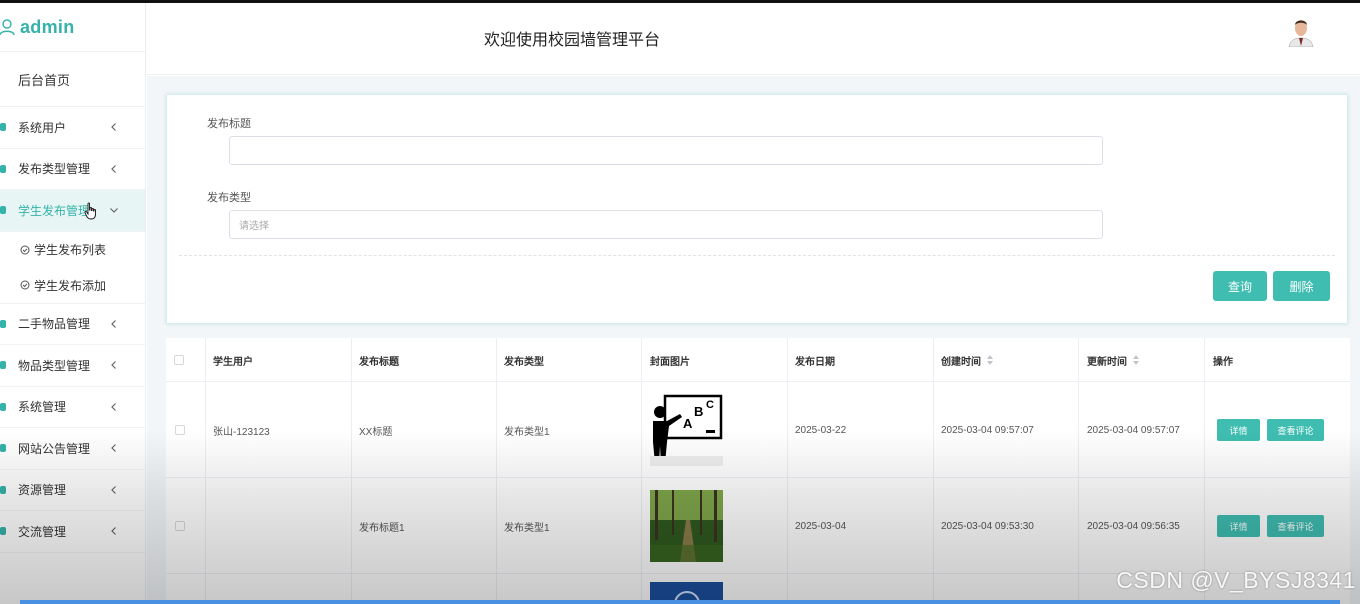 This screenshot has width=1360, height=604. I want to click on svg-text: C, so click(710, 405).